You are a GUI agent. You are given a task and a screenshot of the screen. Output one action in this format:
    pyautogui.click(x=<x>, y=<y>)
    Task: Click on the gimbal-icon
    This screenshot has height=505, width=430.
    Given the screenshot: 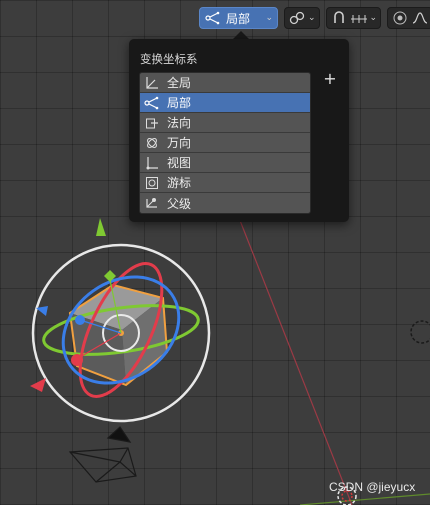 What is the action you would take?
    pyautogui.click(x=152, y=143)
    